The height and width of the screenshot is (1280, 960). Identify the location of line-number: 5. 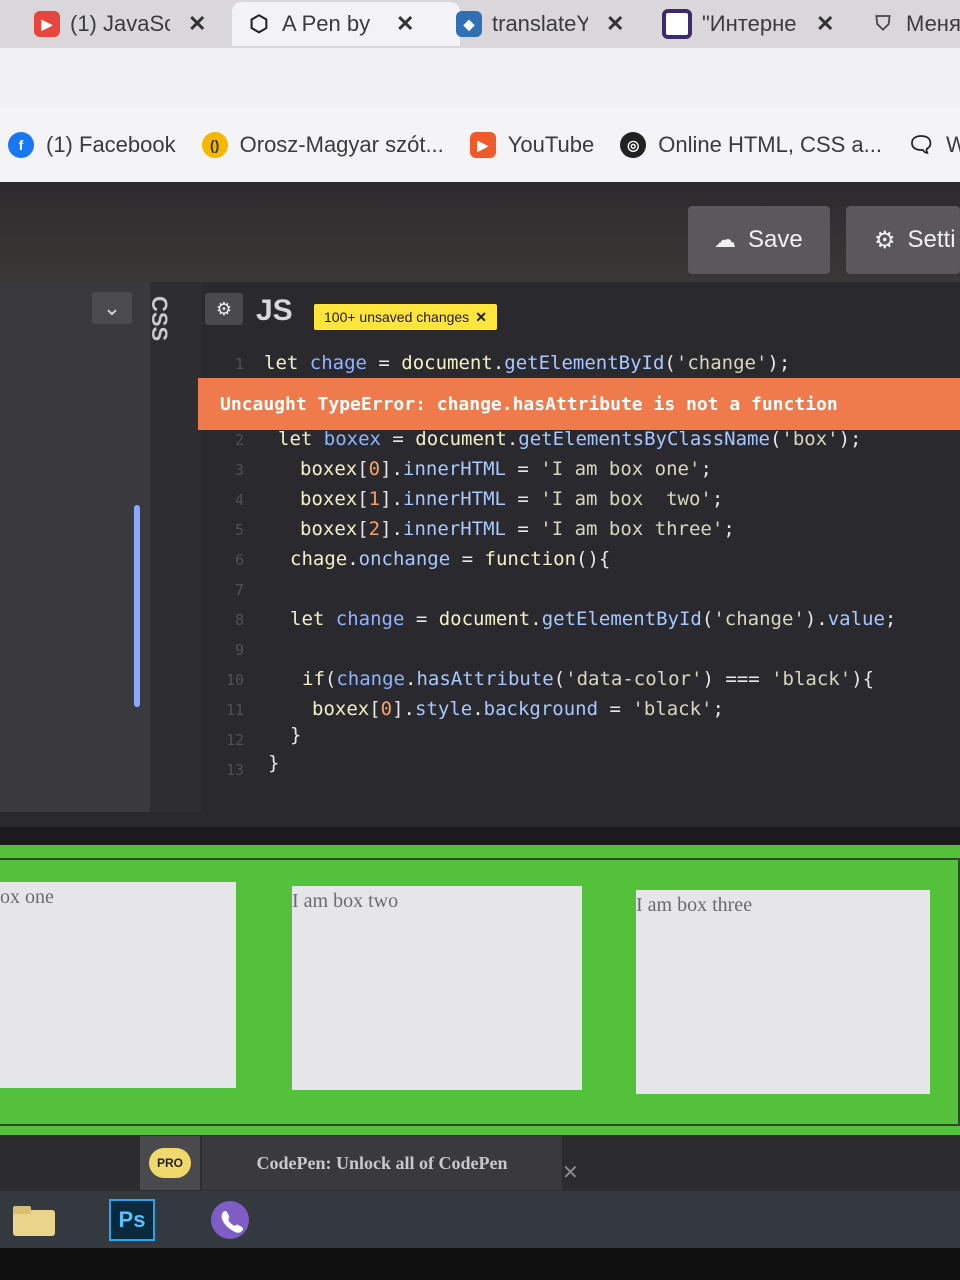
(239, 530).